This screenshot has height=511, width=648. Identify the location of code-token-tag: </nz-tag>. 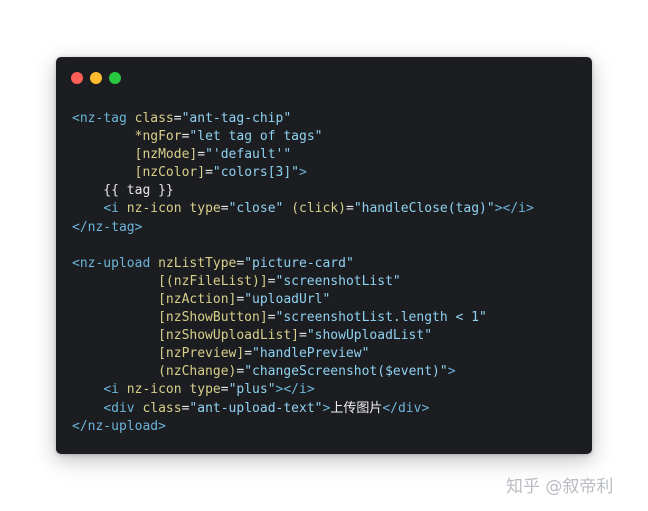
(107, 227).